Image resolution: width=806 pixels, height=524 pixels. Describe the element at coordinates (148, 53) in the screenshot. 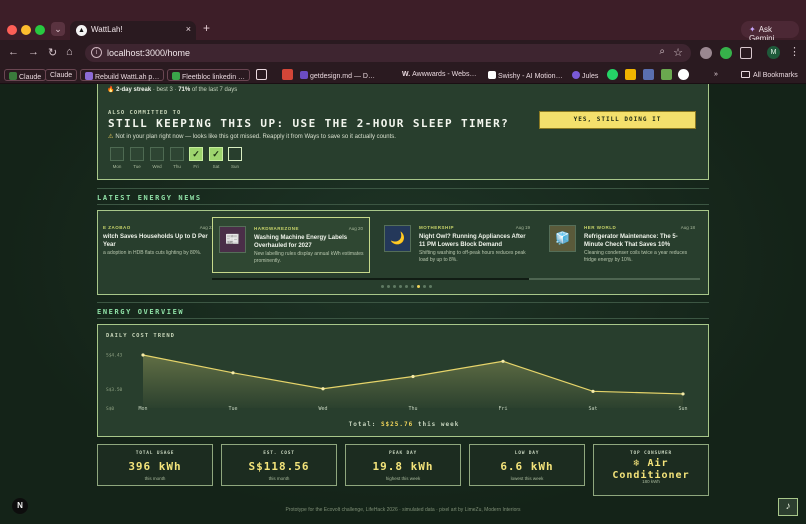

I see `url-text: localhost:3000/home` at that location.